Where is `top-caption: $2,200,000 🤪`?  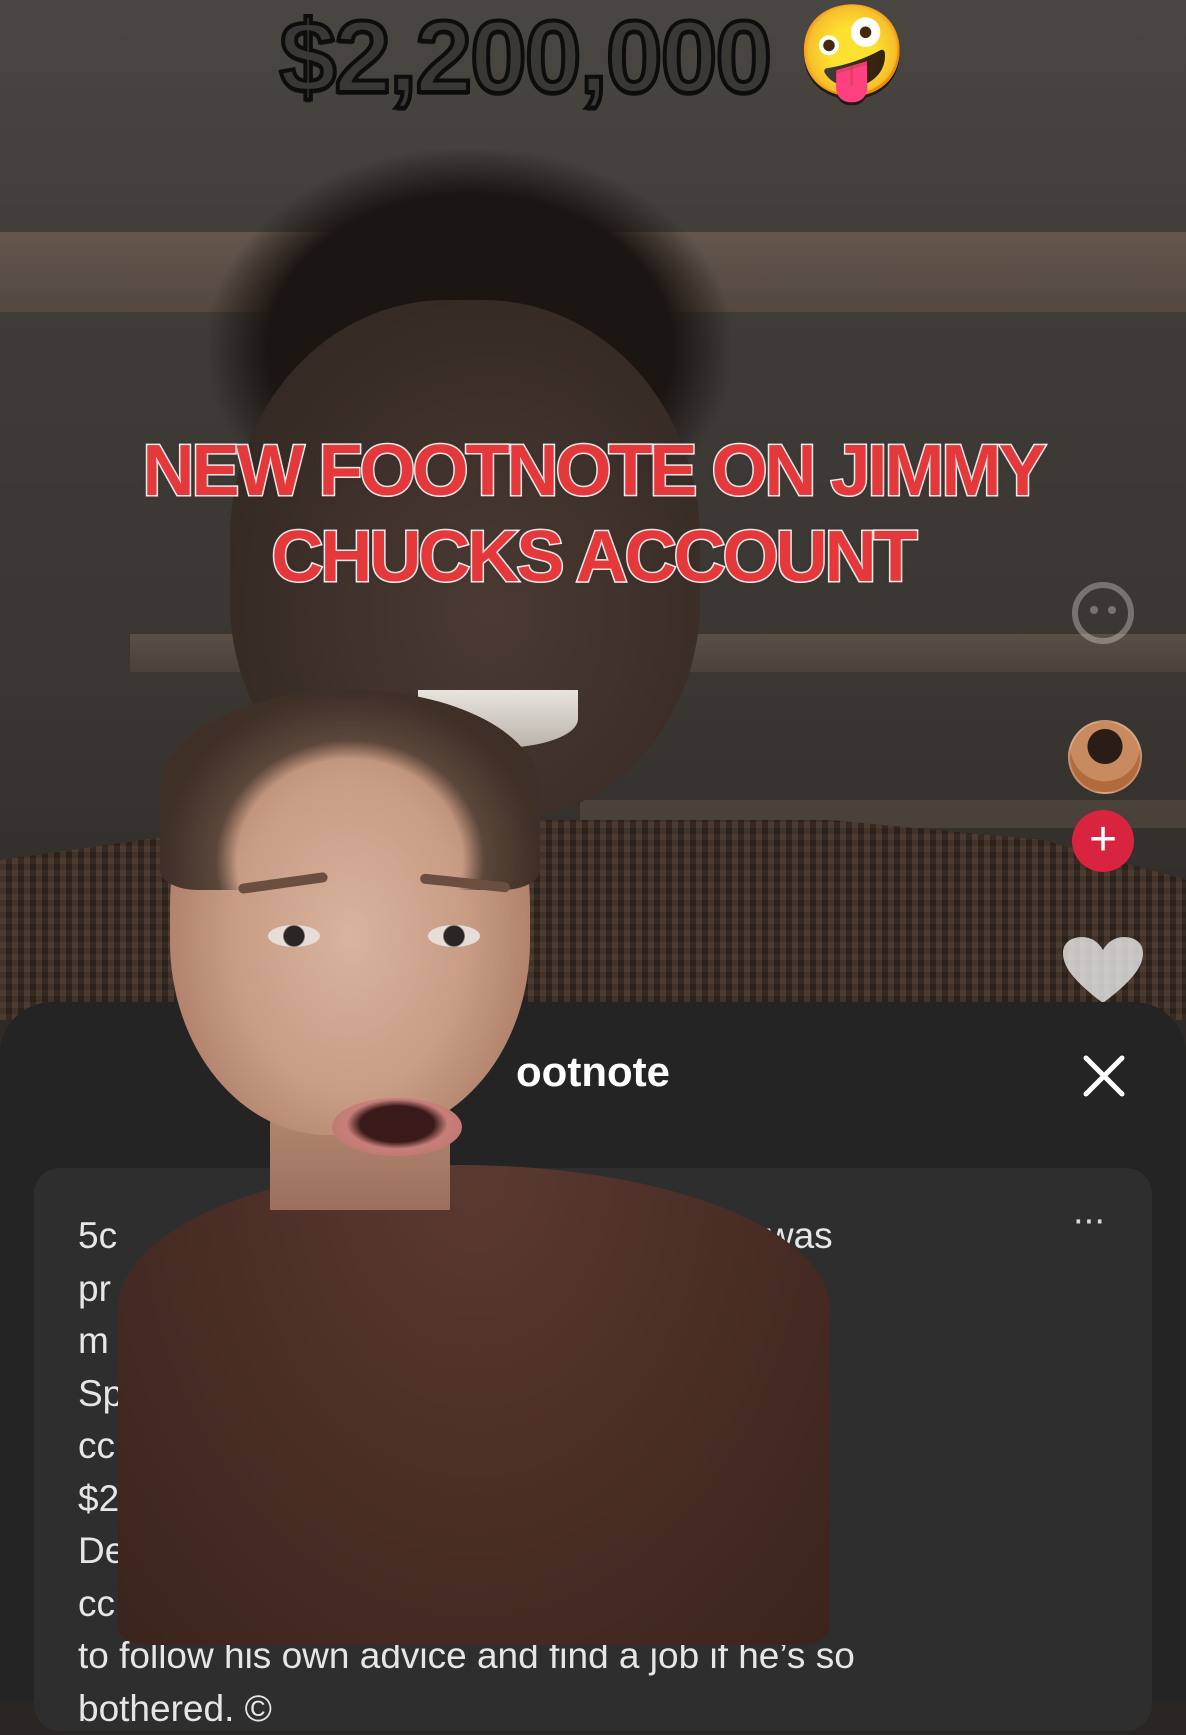
top-caption: $2,200,000 🤪 is located at coordinates (593, 54).